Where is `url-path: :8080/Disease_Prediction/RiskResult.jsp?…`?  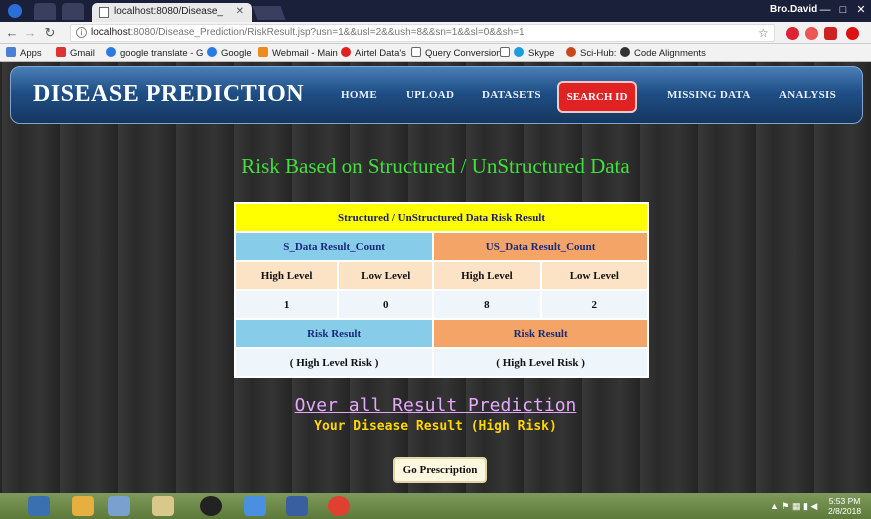
url-path: :8080/Disease_Prediction/RiskResult.jsp?… is located at coordinates (327, 32).